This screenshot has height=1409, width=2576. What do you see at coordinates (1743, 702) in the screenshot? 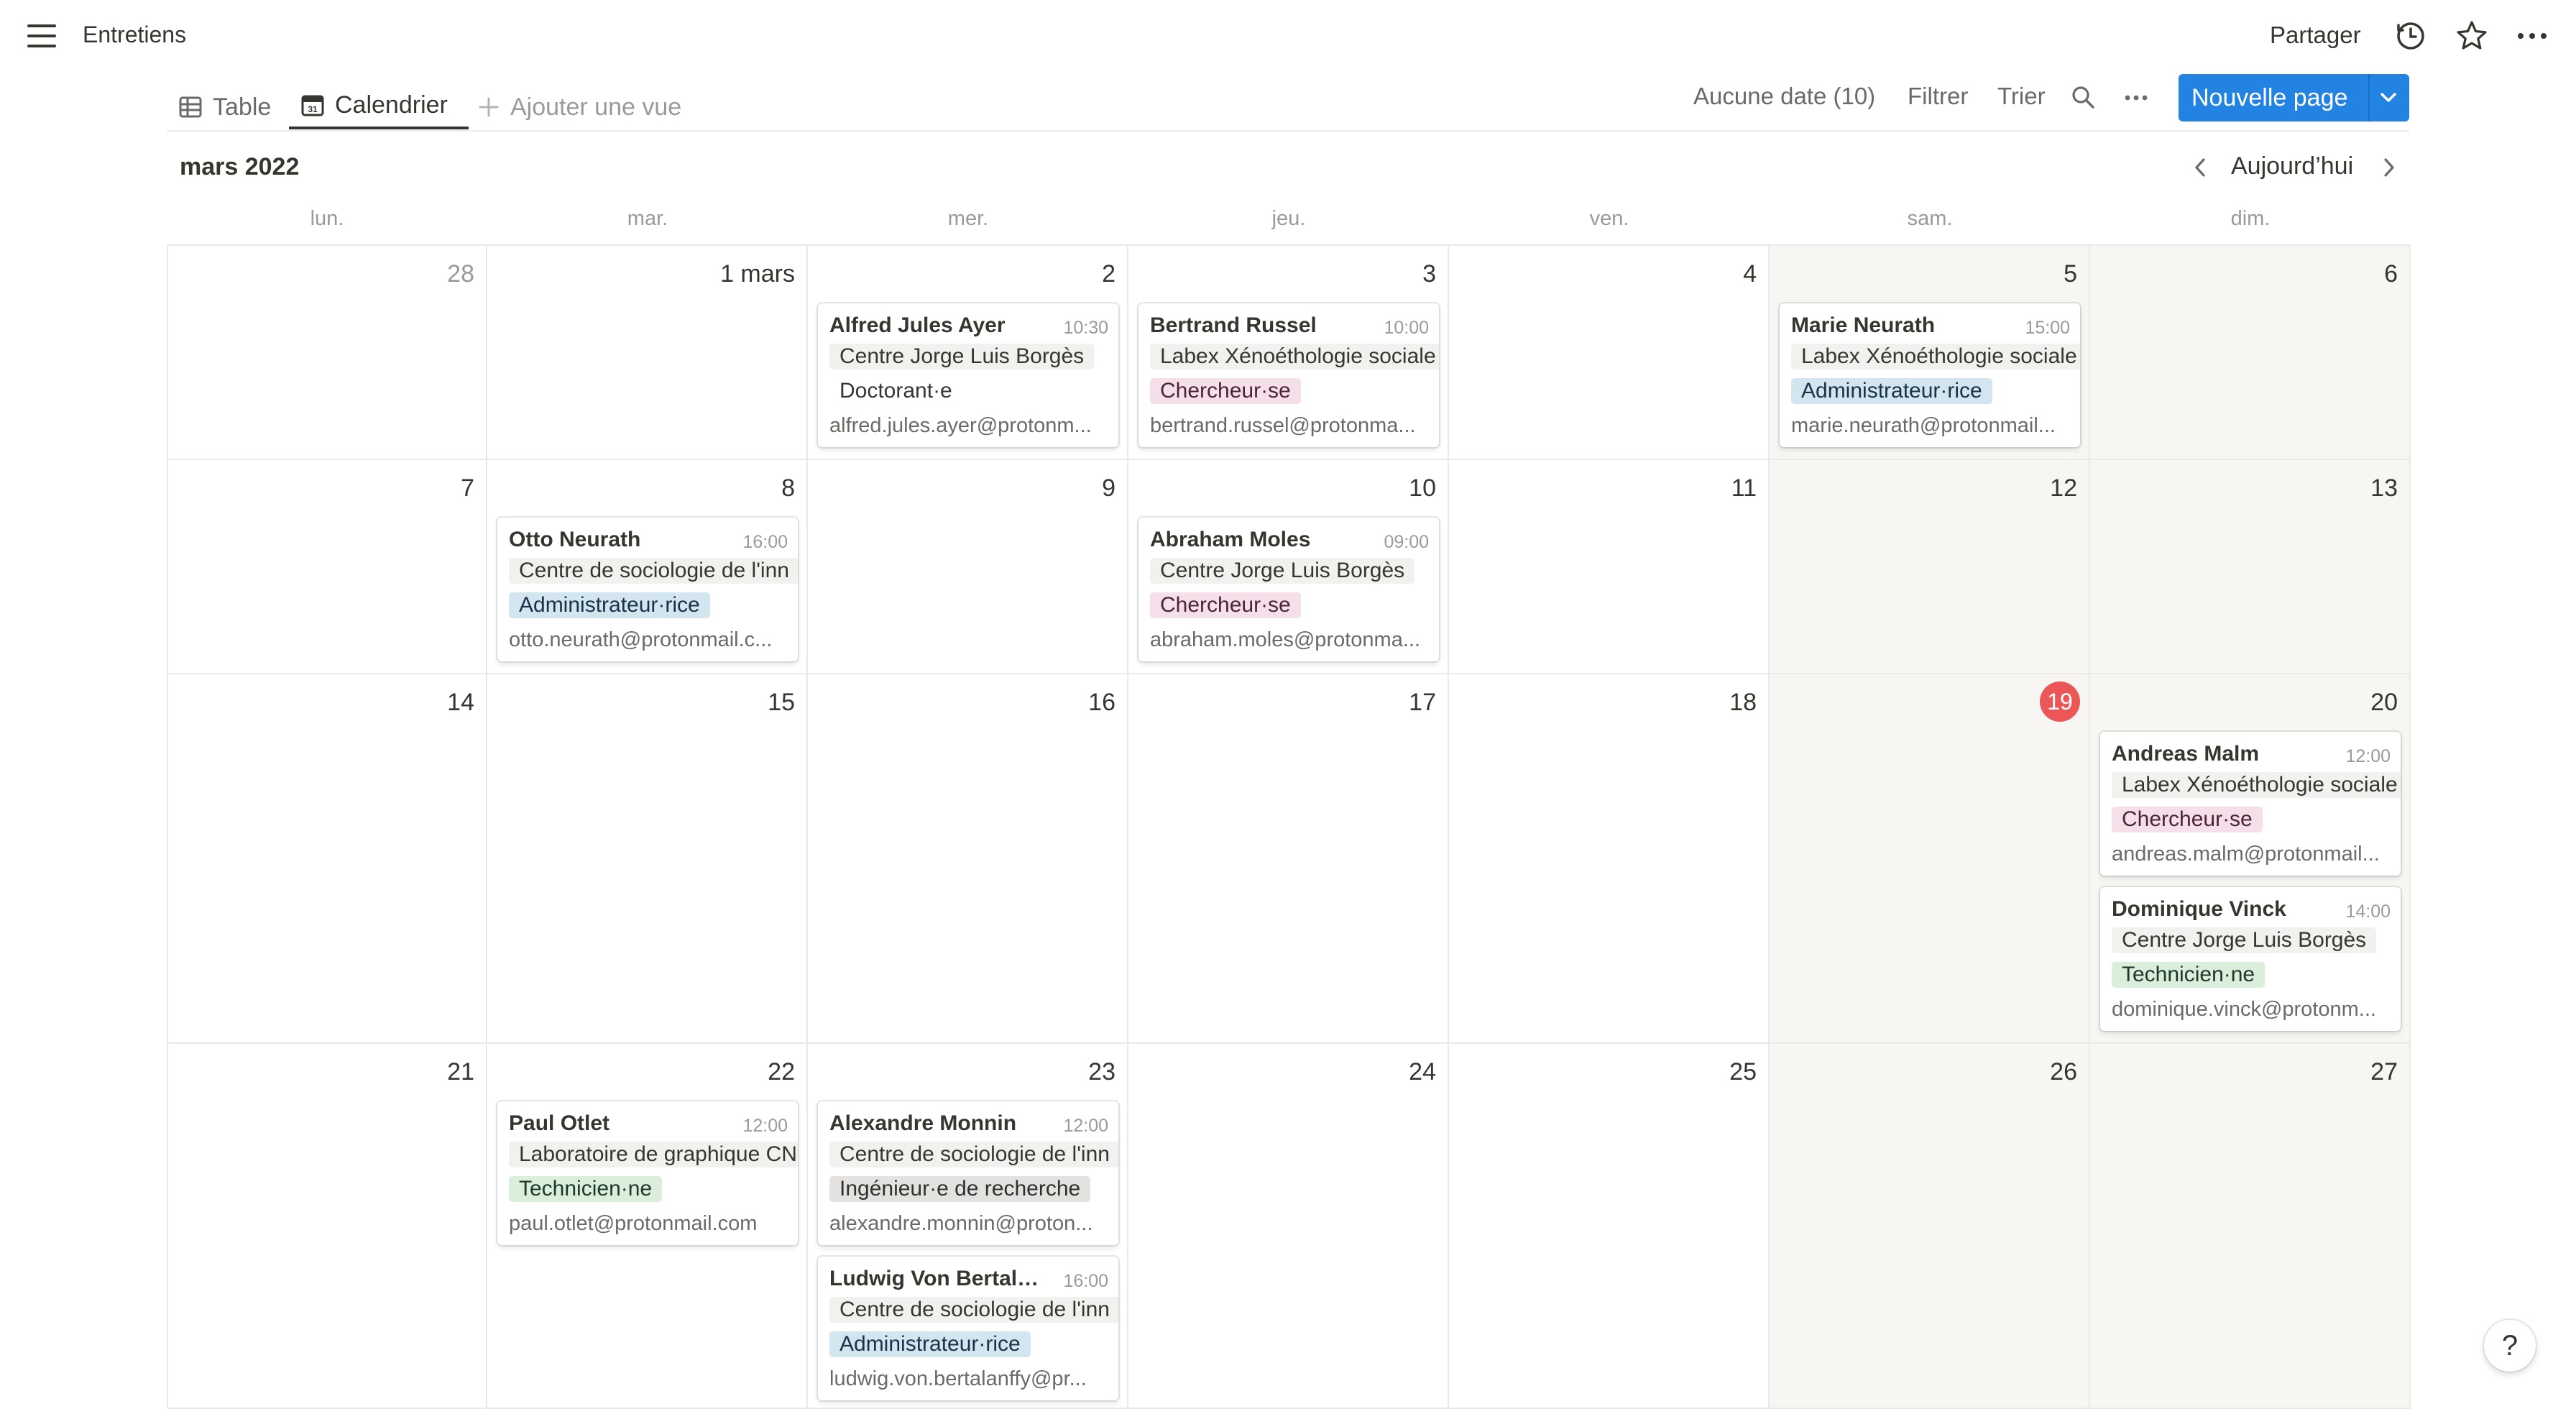
I see `day-number: 18` at bounding box center [1743, 702].